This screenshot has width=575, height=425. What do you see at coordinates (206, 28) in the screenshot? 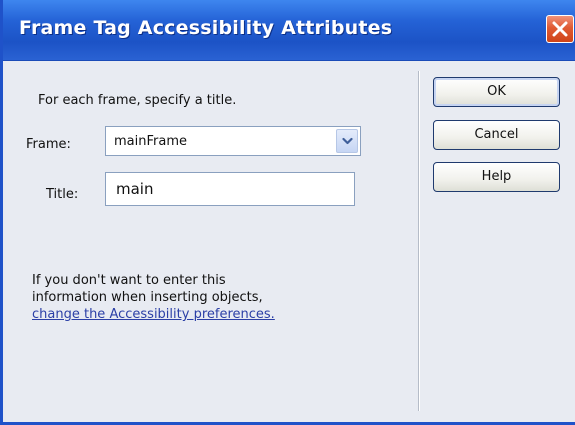
I see `window-title: Frame Tag Accessibility Attributes` at bounding box center [206, 28].